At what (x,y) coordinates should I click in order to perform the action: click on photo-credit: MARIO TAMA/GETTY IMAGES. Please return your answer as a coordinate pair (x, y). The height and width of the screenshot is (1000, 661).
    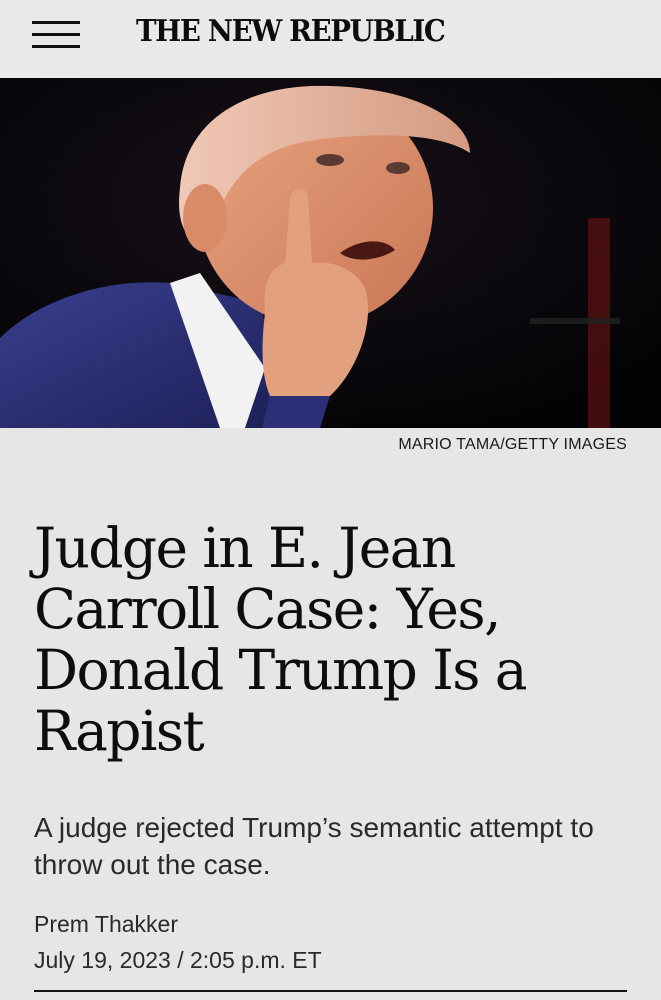
    Looking at the image, I should click on (512, 444).